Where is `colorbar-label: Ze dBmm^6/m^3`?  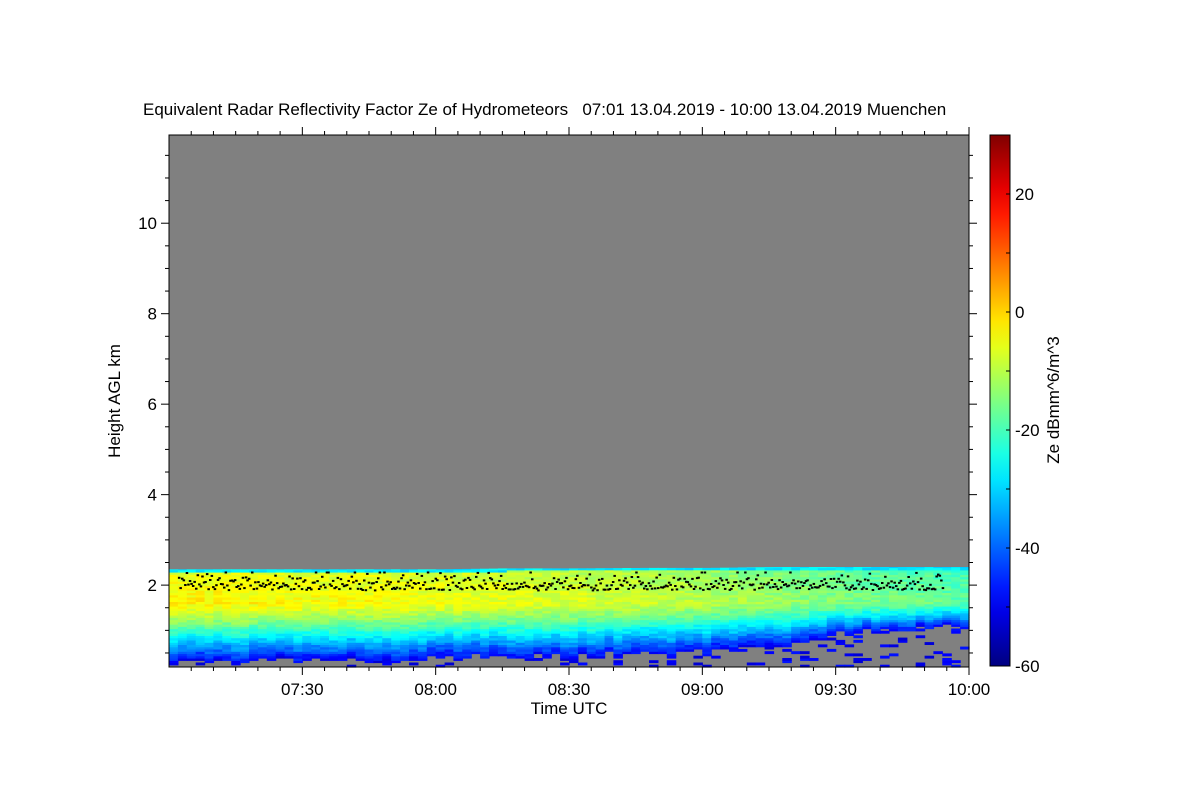 colorbar-label: Ze dBmm^6/m^3 is located at coordinates (1053, 399).